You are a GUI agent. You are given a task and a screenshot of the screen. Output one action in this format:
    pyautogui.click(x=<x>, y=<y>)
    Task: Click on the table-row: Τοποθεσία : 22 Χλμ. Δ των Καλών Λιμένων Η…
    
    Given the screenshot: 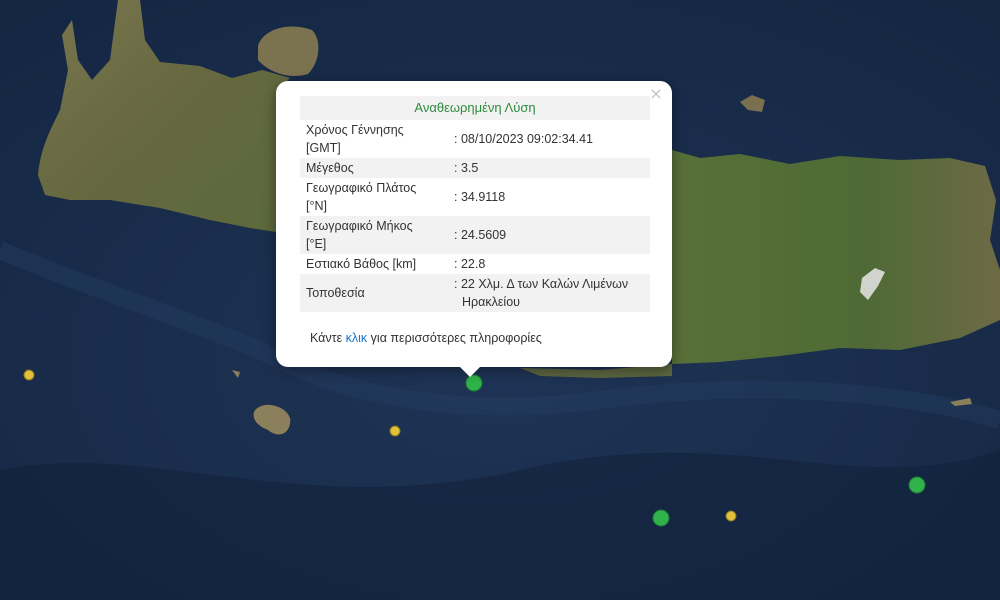 What is the action you would take?
    pyautogui.click(x=475, y=293)
    